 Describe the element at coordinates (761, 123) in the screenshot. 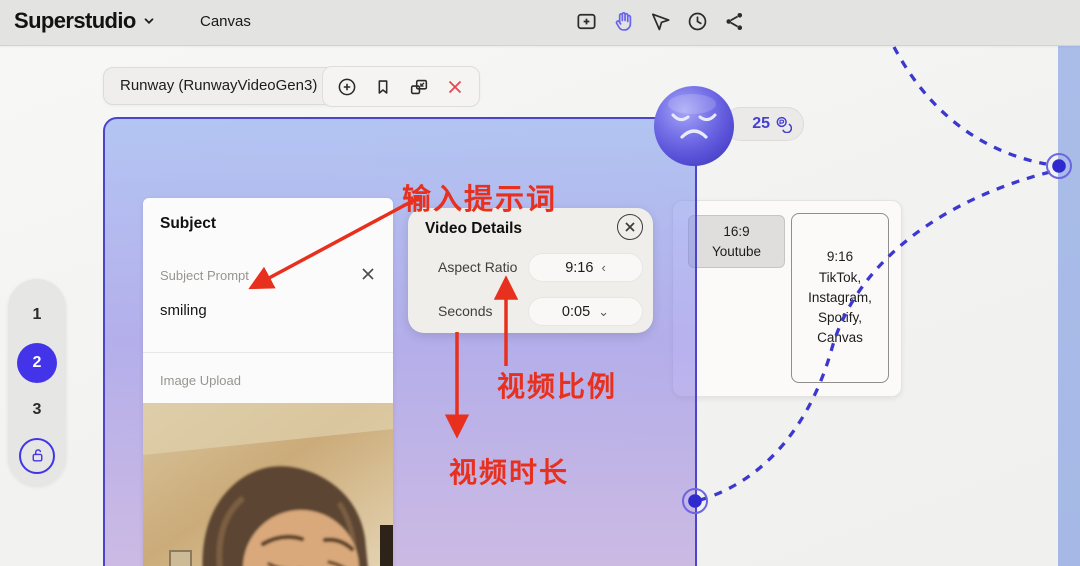

I see `credits-value: 25` at that location.